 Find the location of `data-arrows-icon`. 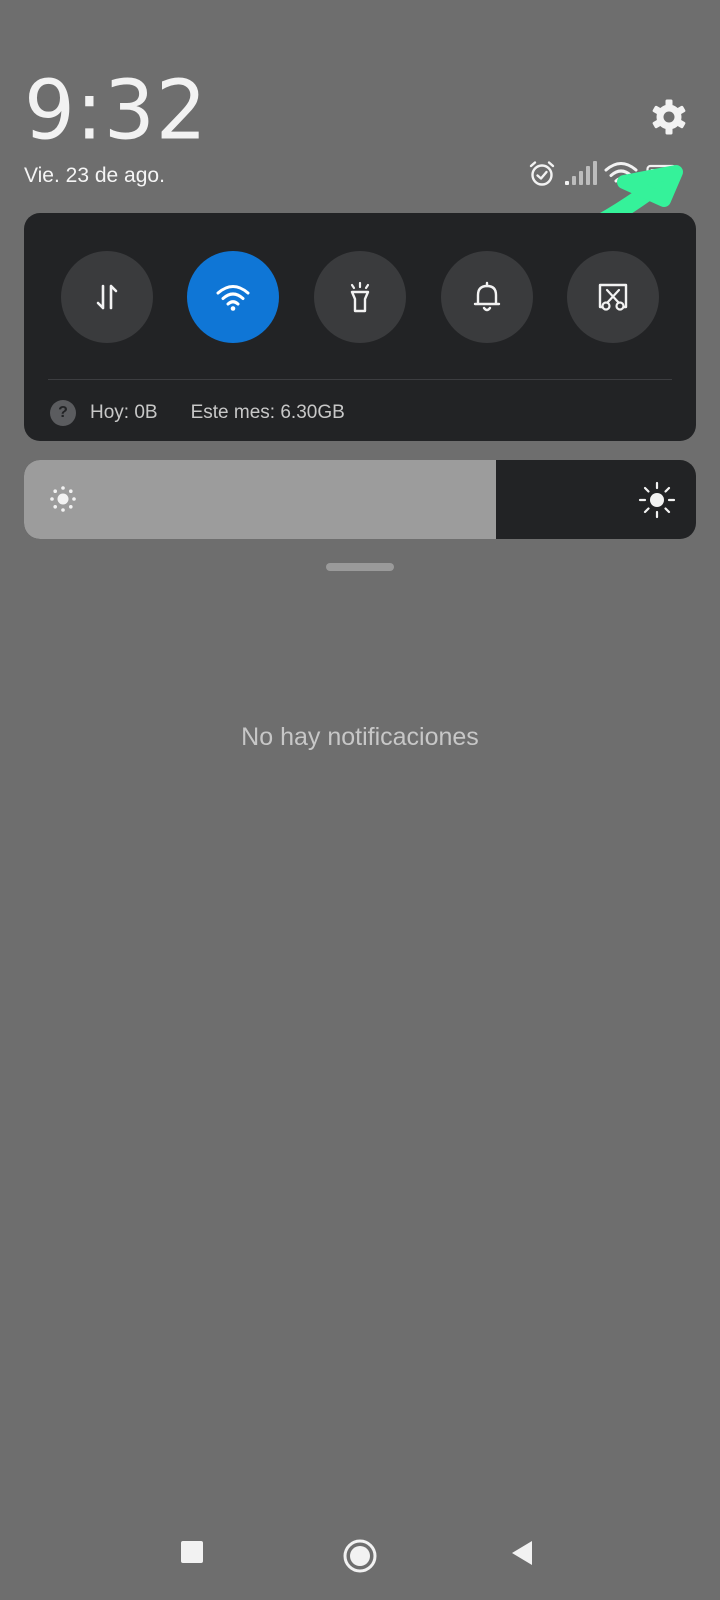

data-arrows-icon is located at coordinates (107, 297).